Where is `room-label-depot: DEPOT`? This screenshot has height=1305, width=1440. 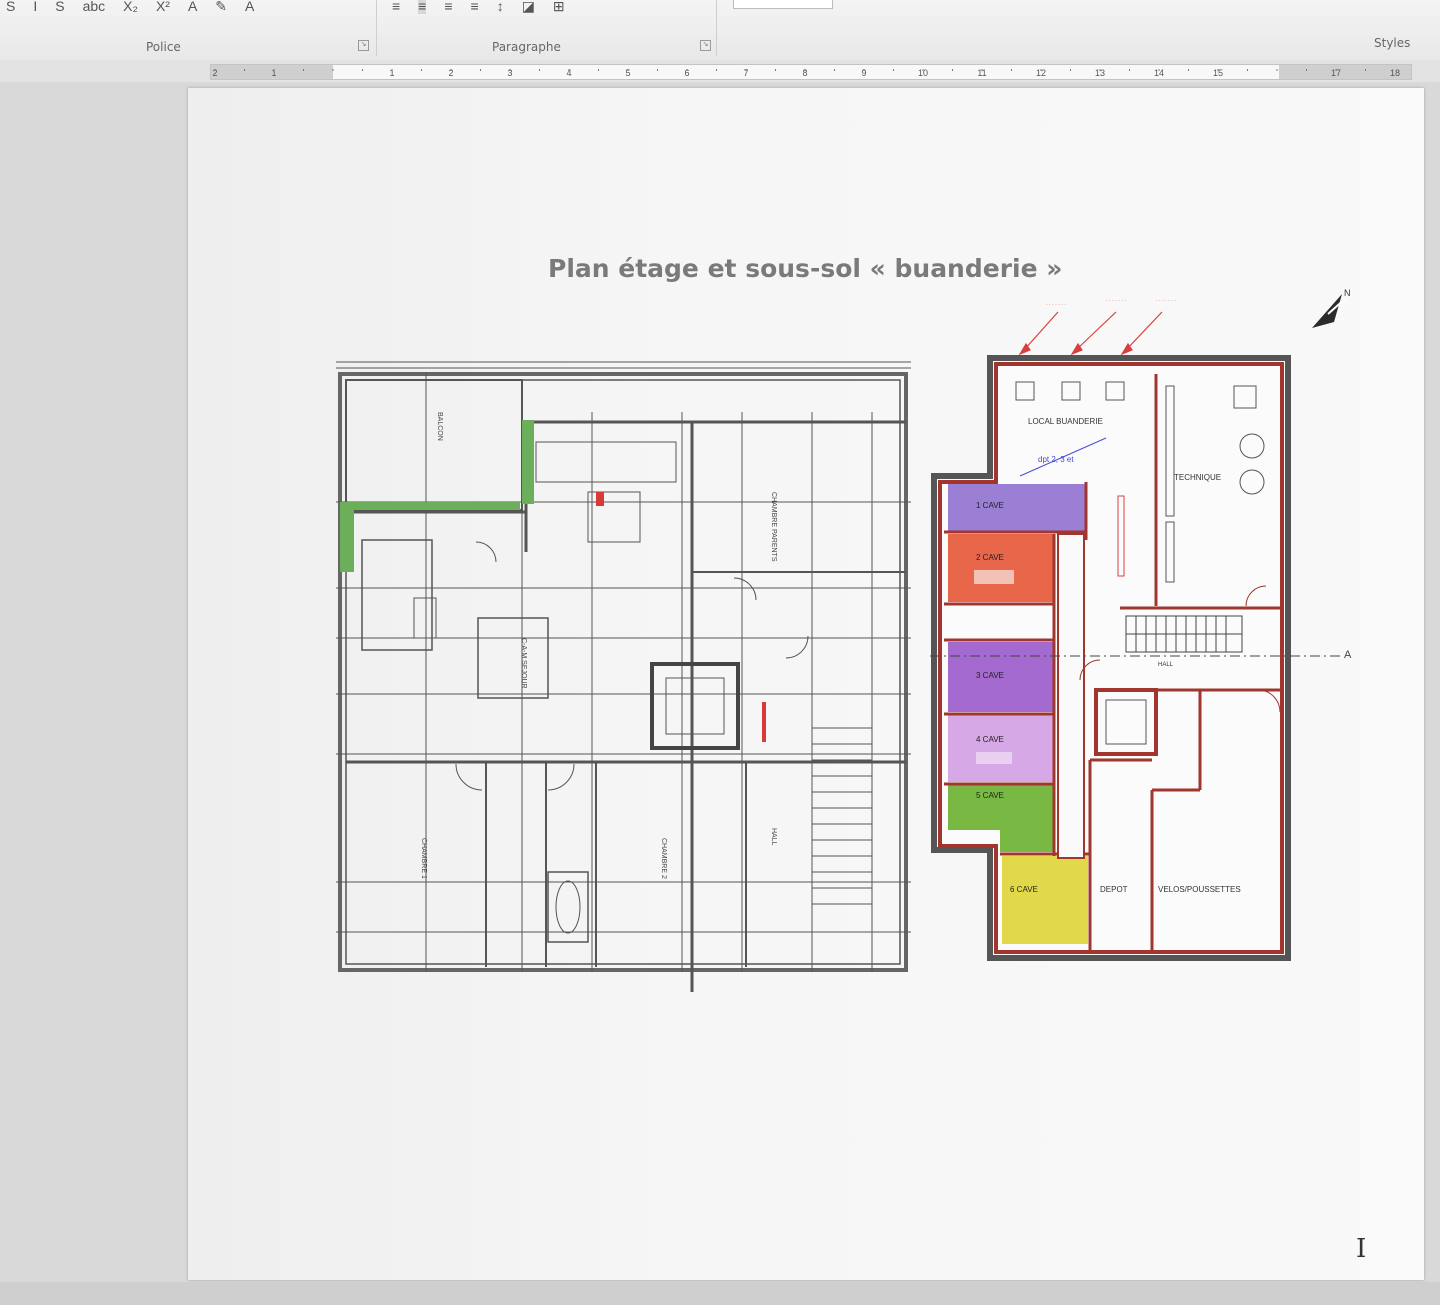 room-label-depot: DEPOT is located at coordinates (1114, 889).